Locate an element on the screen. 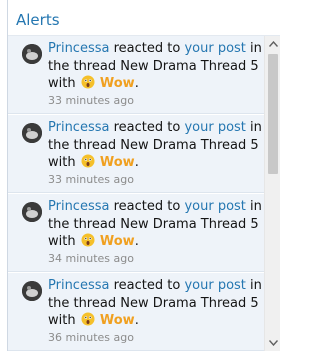 This screenshot has width=320, height=351. chevron-down-icon is located at coordinates (272, 343).